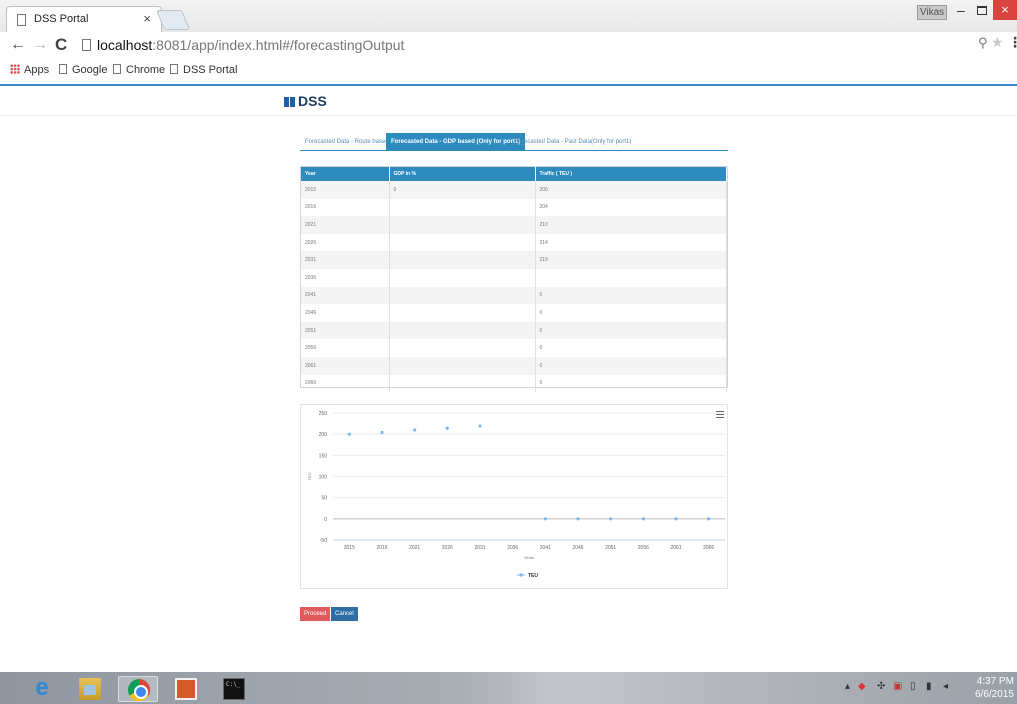 This screenshot has height=704, width=1017. I want to click on table-row: 2056 0, so click(514, 348).